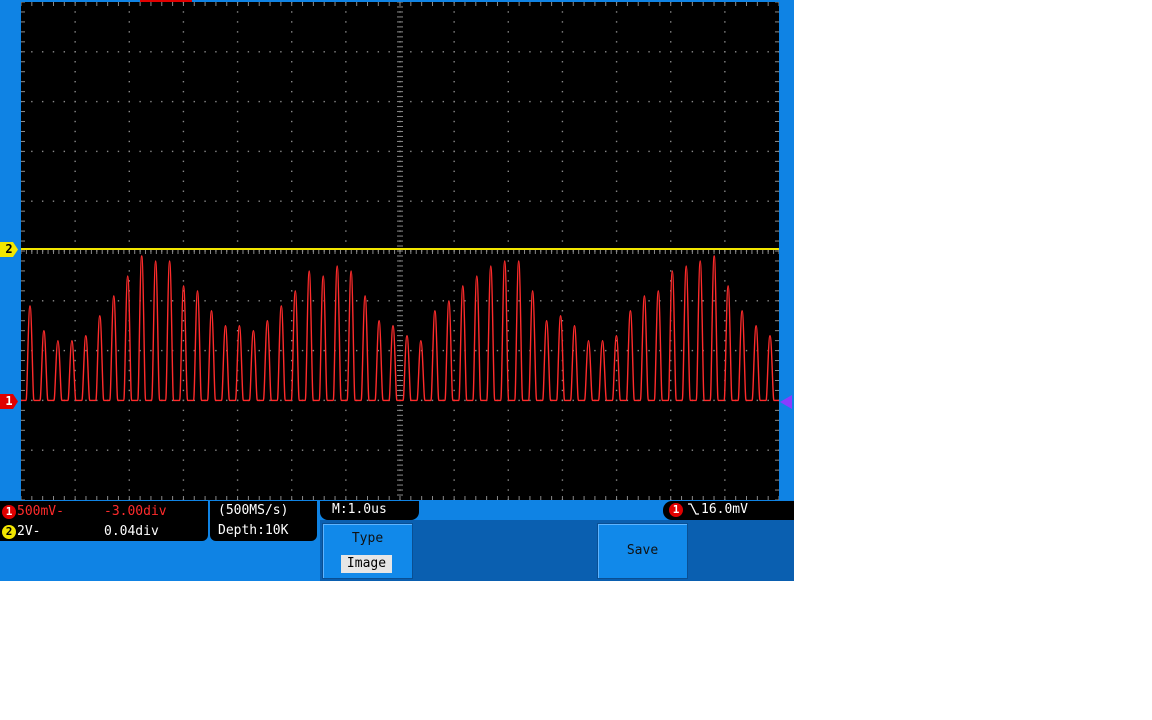 Image resolution: width=1152 pixels, height=720 pixels. Describe the element at coordinates (369, 510) in the screenshot. I see `timebase-panel: M:1.0us` at that location.